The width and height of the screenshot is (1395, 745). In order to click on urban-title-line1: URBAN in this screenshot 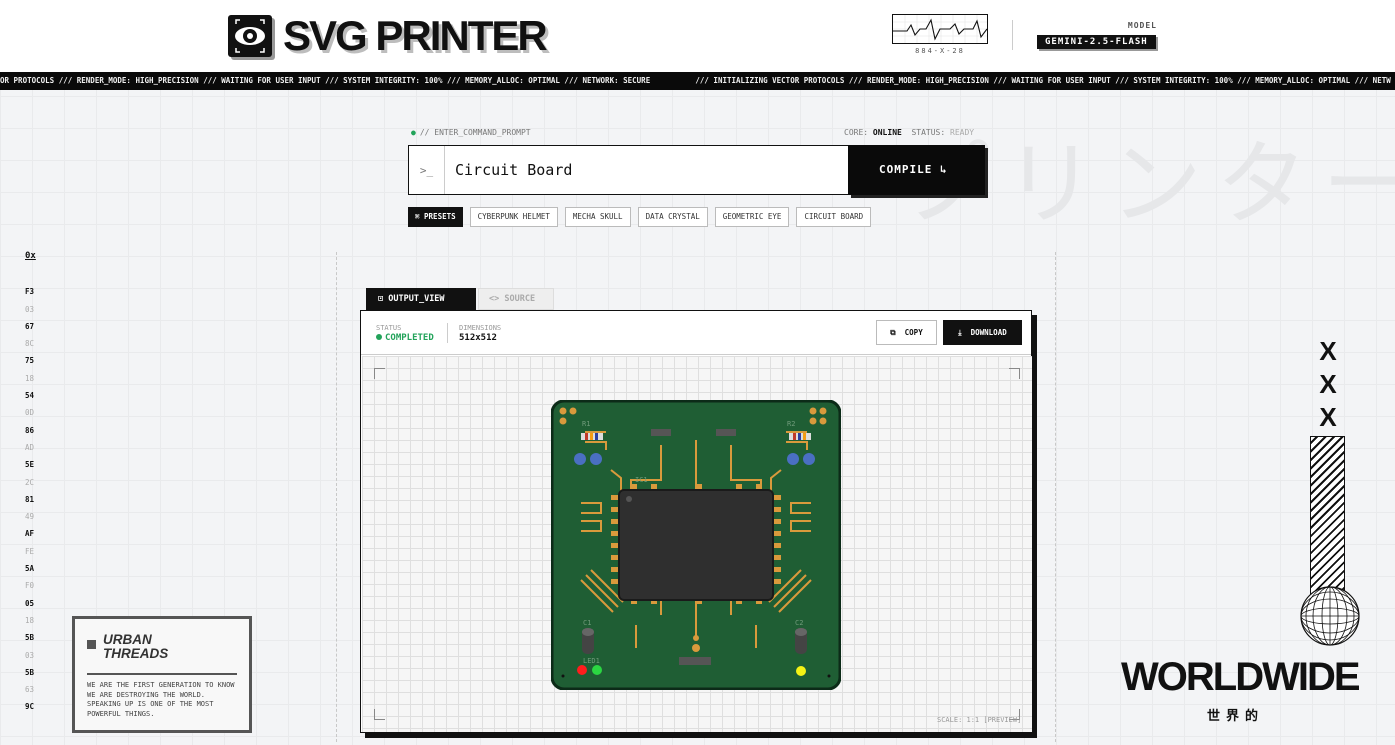, I will do `click(127, 639)`.